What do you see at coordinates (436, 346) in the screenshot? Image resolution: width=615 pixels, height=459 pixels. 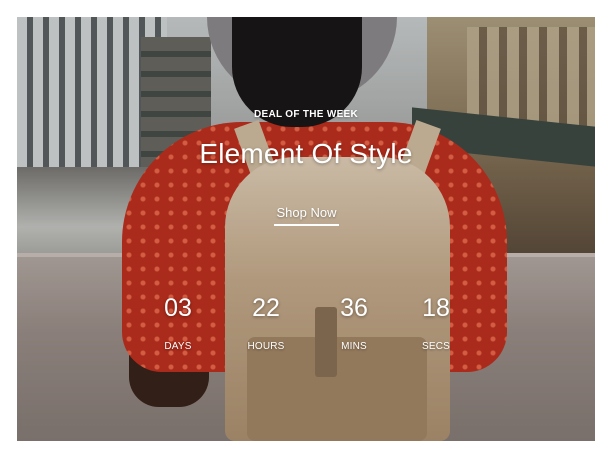 I see `countdown-secs-label: SECS` at bounding box center [436, 346].